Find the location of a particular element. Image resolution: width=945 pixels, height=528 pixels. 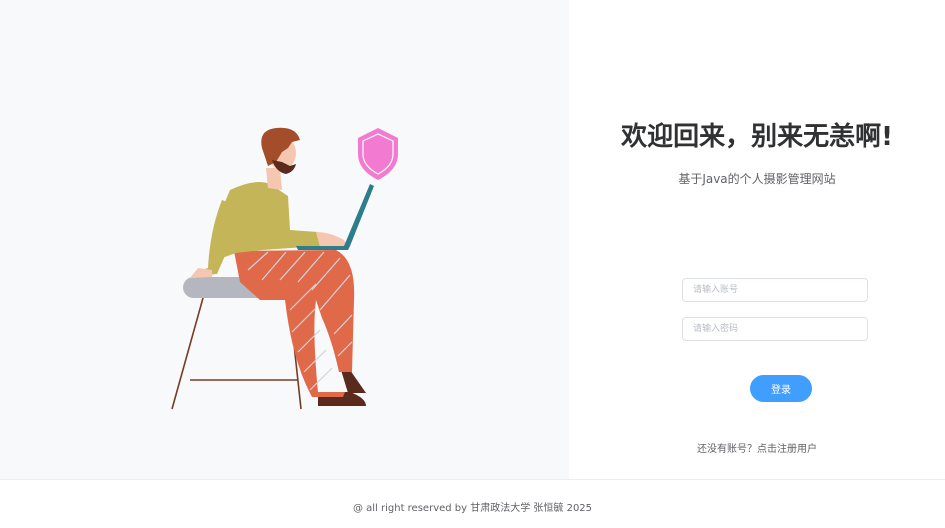

welcome-subtitle: 基于Java的个人摄影管理网站 is located at coordinates (757, 179).